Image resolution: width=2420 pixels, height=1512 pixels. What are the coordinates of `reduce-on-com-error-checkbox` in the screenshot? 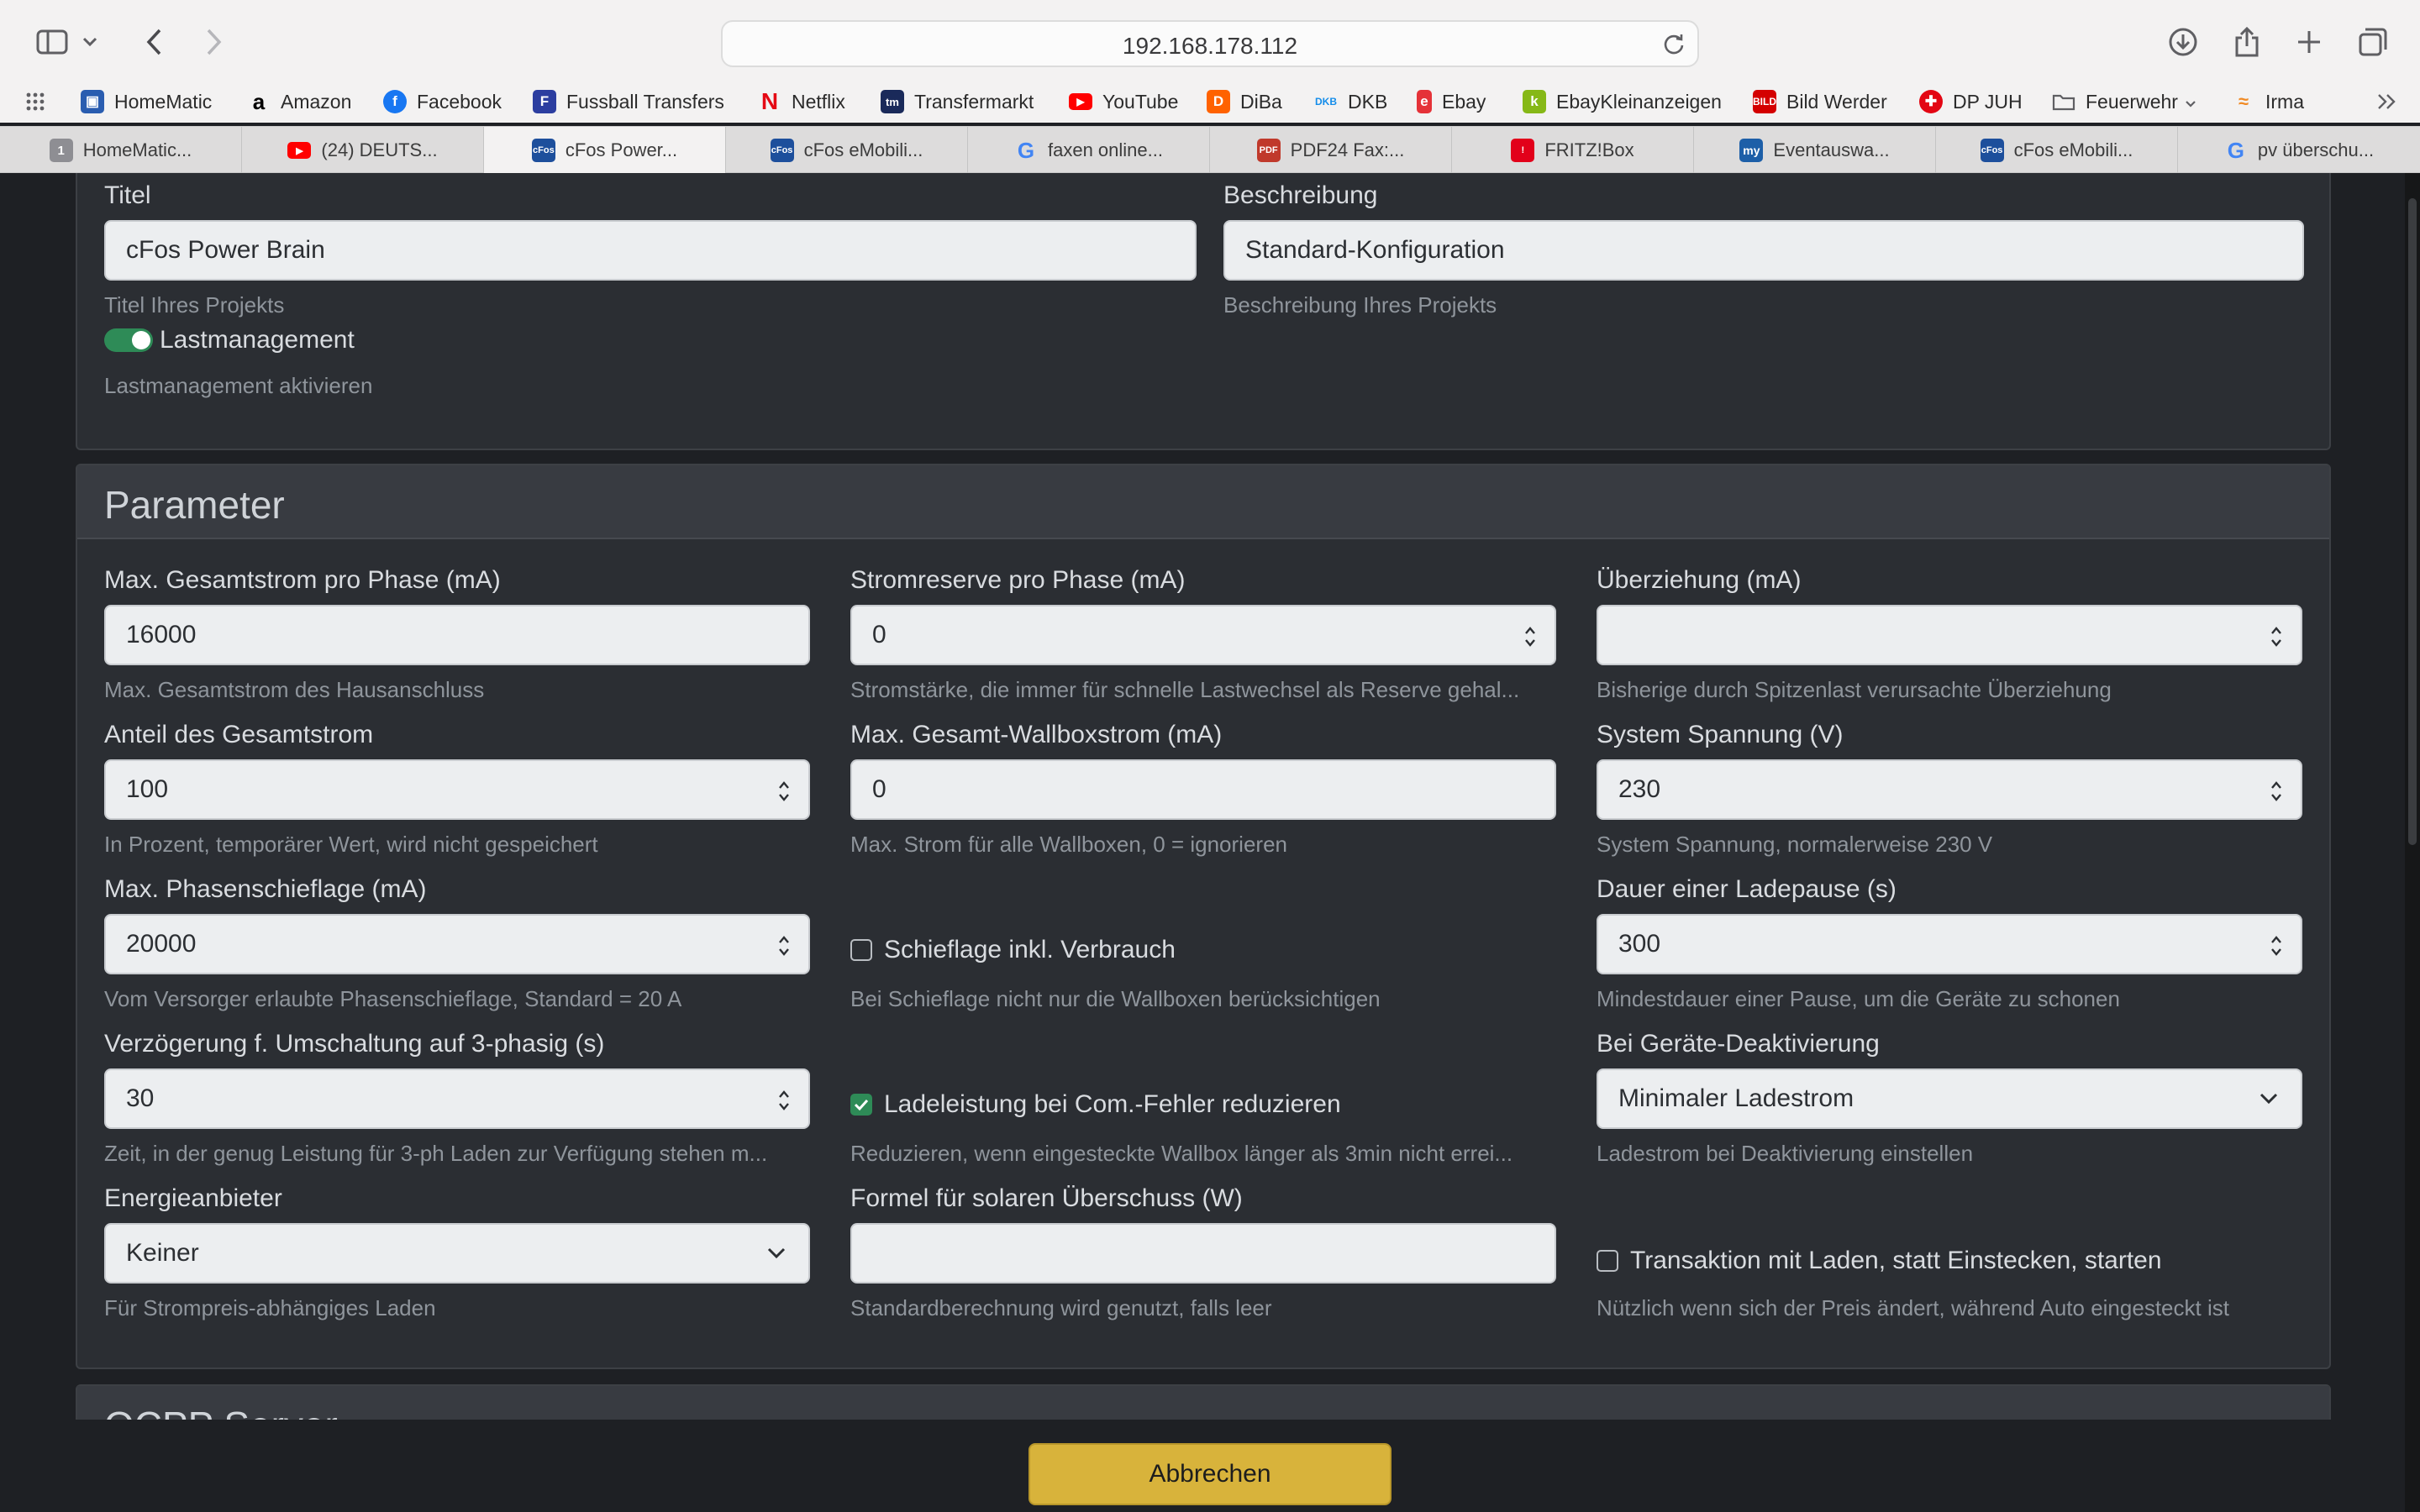 It's located at (861, 1105).